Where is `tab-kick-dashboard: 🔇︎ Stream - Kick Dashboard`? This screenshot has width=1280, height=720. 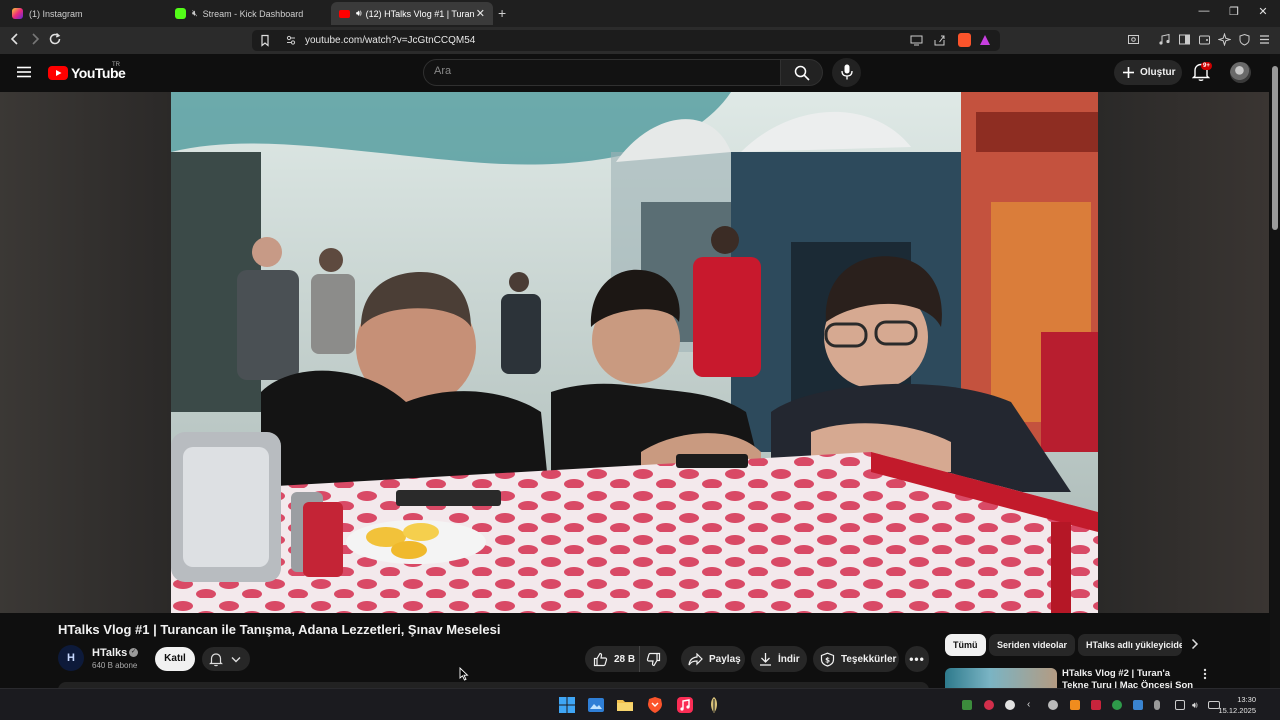
tab-kick-dashboard: 🔇︎ Stream - Kick Dashboard is located at coordinates (248, 13).